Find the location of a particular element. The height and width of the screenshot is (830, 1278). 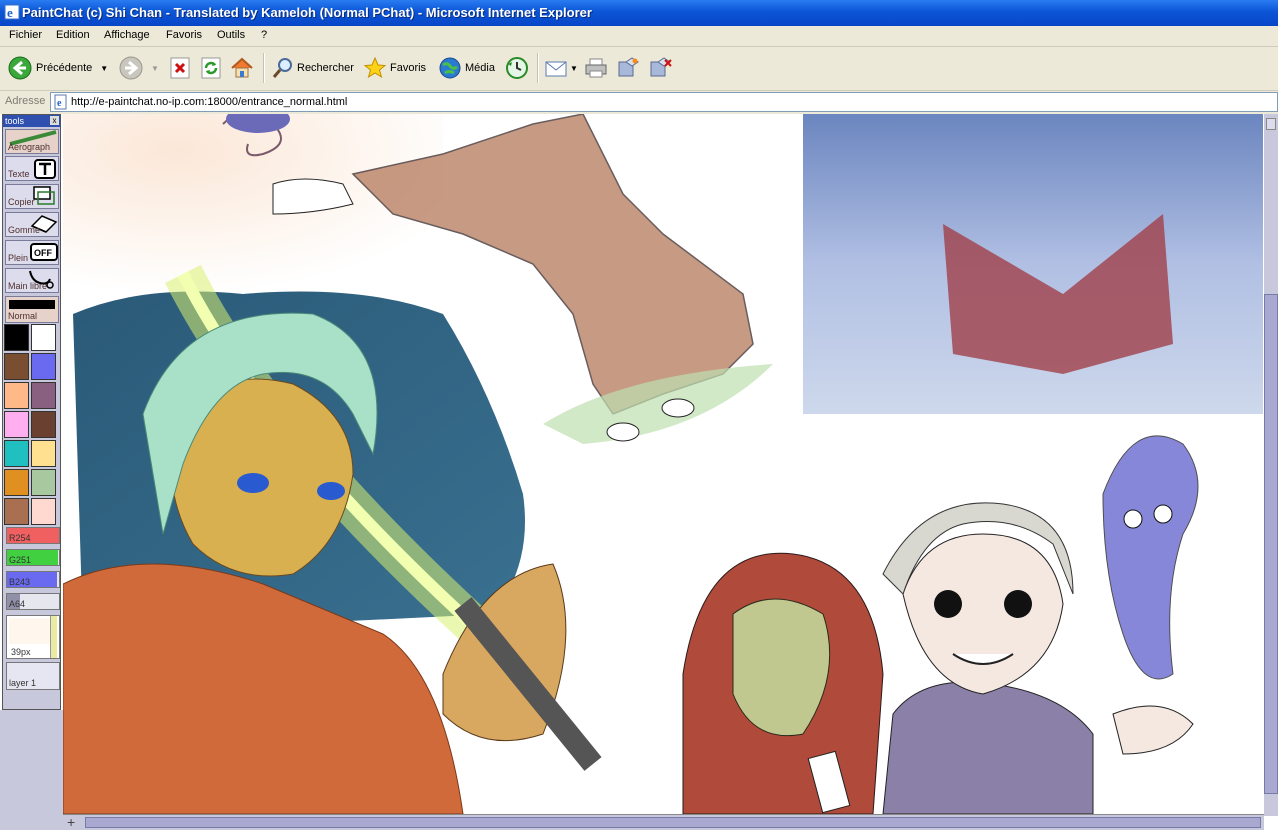

stop-icon is located at coordinates (180, 68).